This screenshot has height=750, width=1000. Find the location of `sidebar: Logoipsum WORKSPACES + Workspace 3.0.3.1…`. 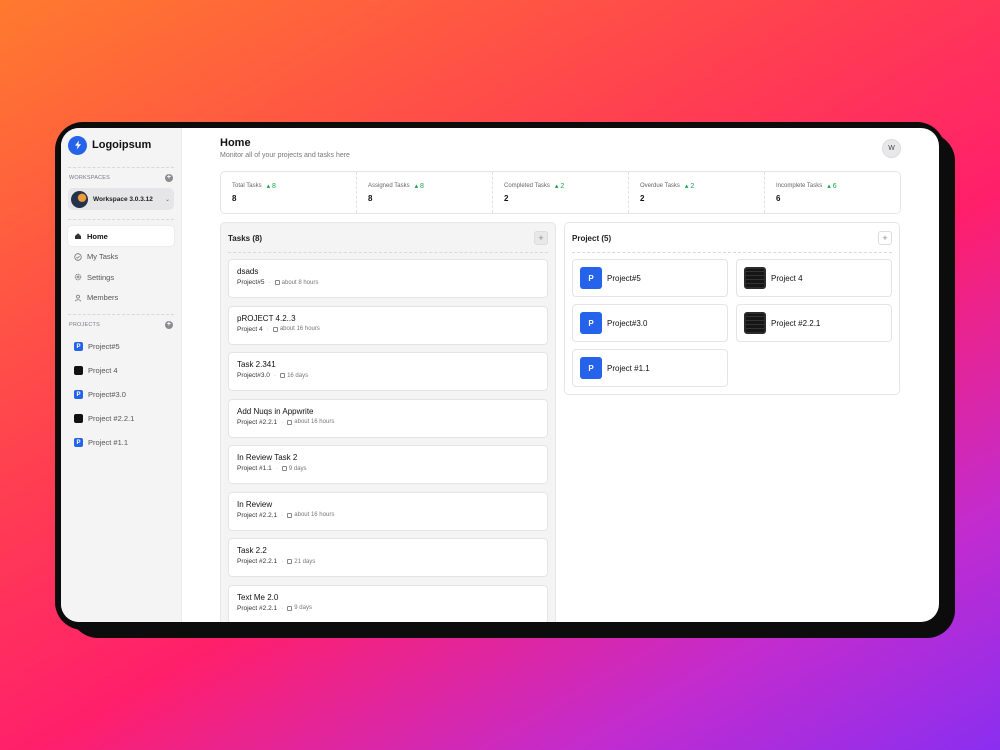

sidebar: Logoipsum WORKSPACES + Workspace 3.0.3.1… is located at coordinates (121, 375).